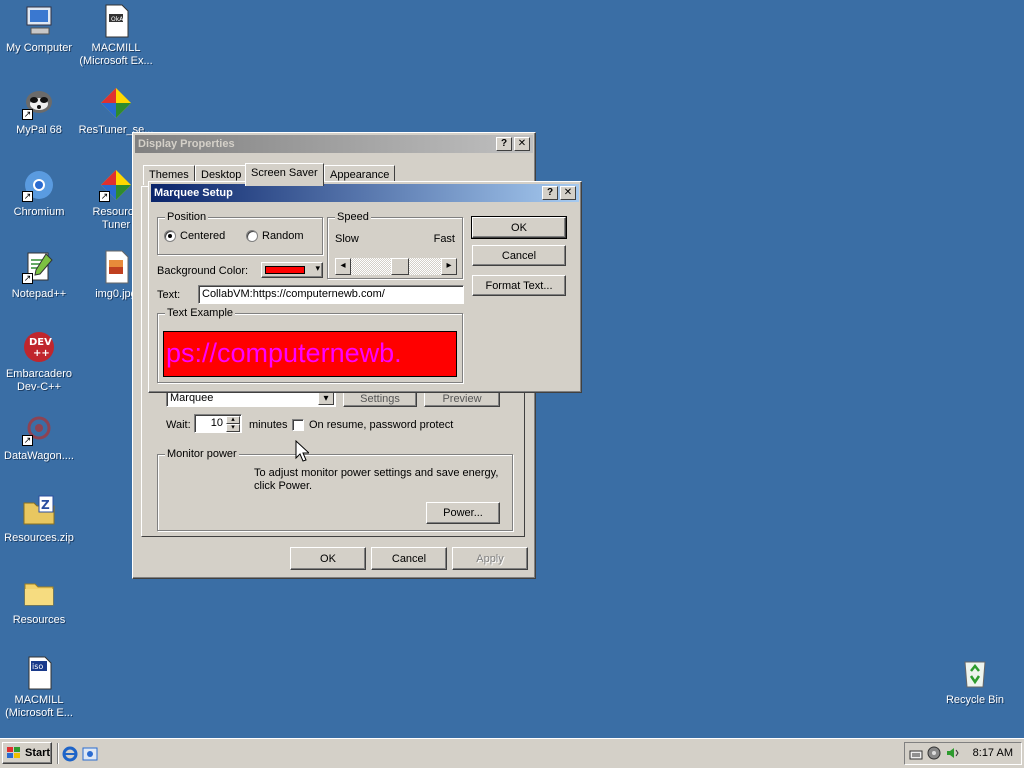 The height and width of the screenshot is (768, 1024). What do you see at coordinates (490, 558) in the screenshot?
I see `apply-button: Apply` at bounding box center [490, 558].